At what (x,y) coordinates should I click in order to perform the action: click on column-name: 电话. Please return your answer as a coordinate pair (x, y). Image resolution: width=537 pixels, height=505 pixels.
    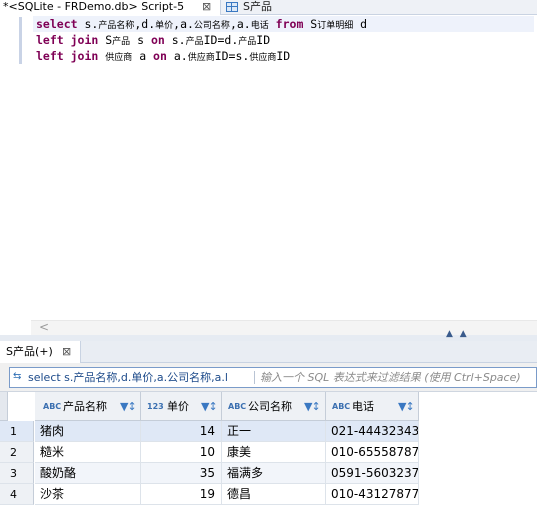
    Looking at the image, I should click on (363, 406).